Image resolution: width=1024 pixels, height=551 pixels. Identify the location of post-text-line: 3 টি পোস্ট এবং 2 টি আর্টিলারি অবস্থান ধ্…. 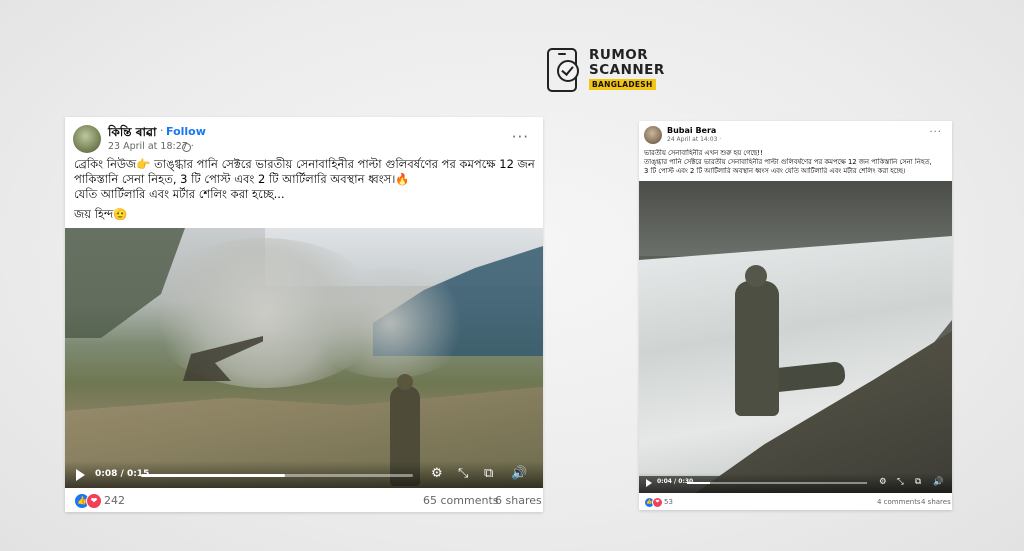
(775, 171).